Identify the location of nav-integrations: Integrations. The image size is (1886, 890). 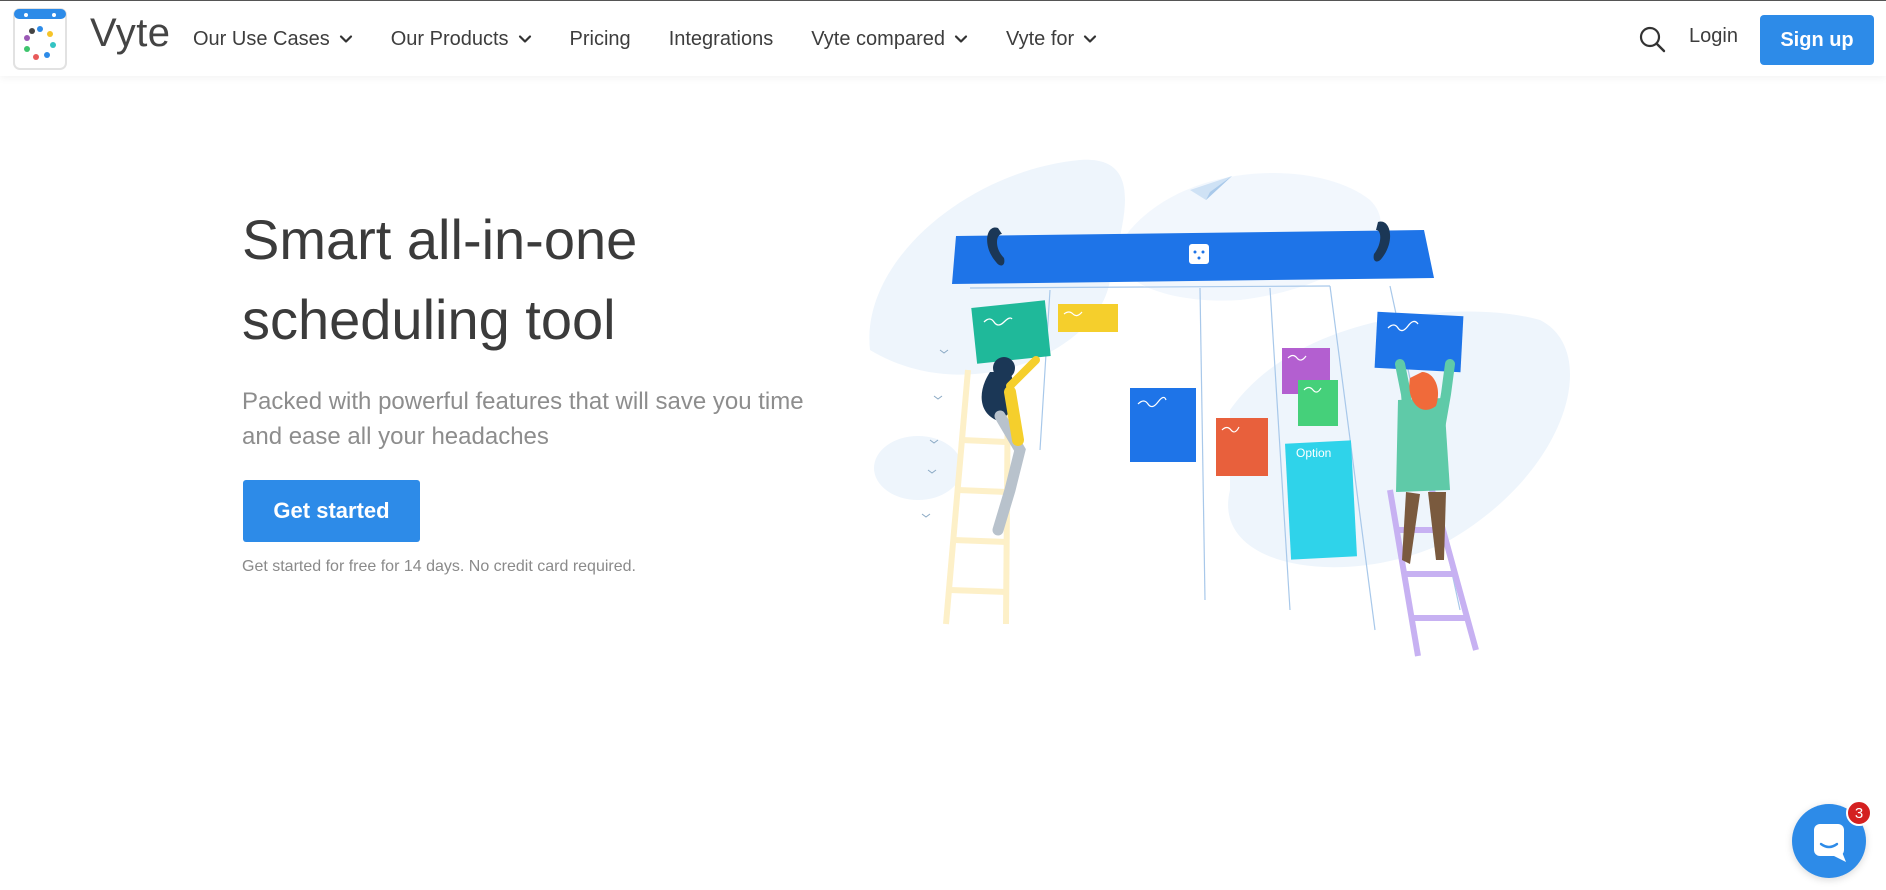
(721, 39).